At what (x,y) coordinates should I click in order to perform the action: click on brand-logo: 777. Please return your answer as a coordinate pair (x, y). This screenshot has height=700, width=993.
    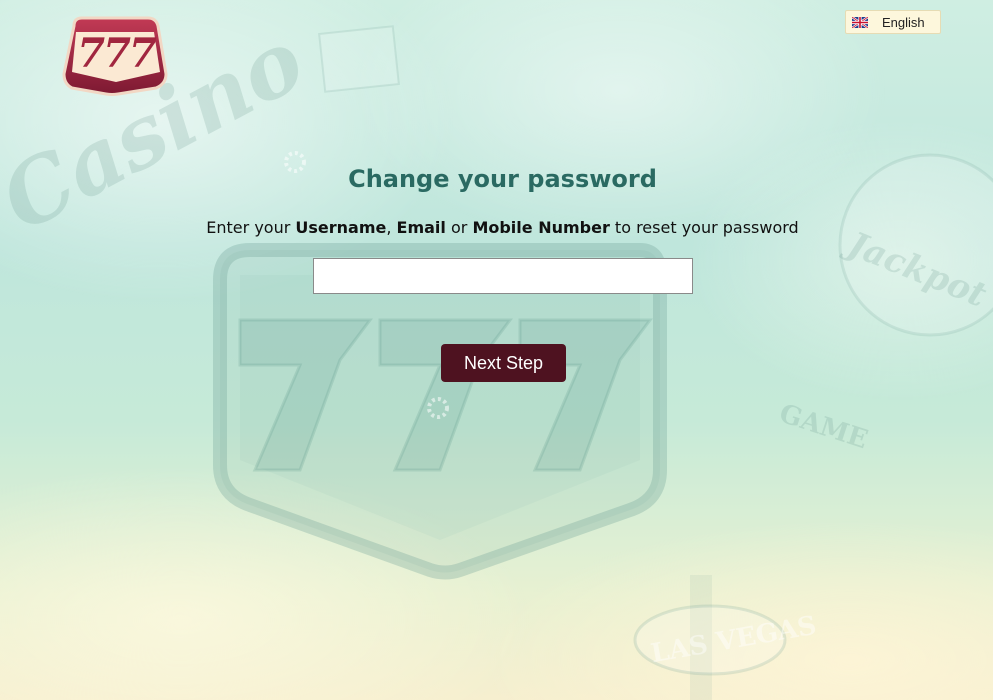
    Looking at the image, I should click on (115, 55).